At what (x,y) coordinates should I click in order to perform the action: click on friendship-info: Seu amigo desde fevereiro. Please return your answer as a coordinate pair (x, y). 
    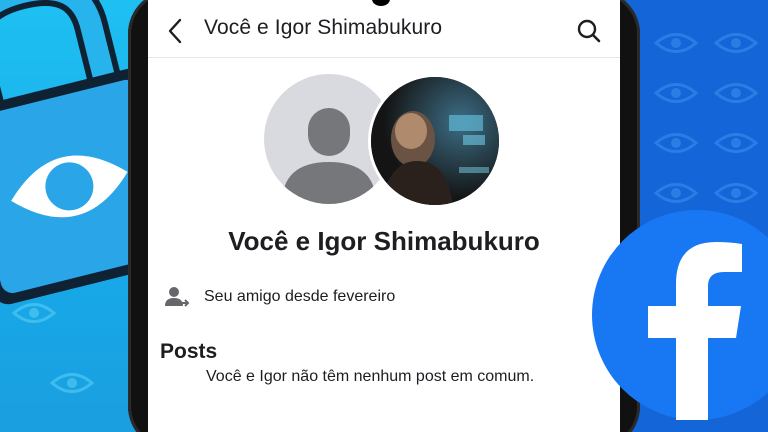
    Looking at the image, I should click on (279, 297).